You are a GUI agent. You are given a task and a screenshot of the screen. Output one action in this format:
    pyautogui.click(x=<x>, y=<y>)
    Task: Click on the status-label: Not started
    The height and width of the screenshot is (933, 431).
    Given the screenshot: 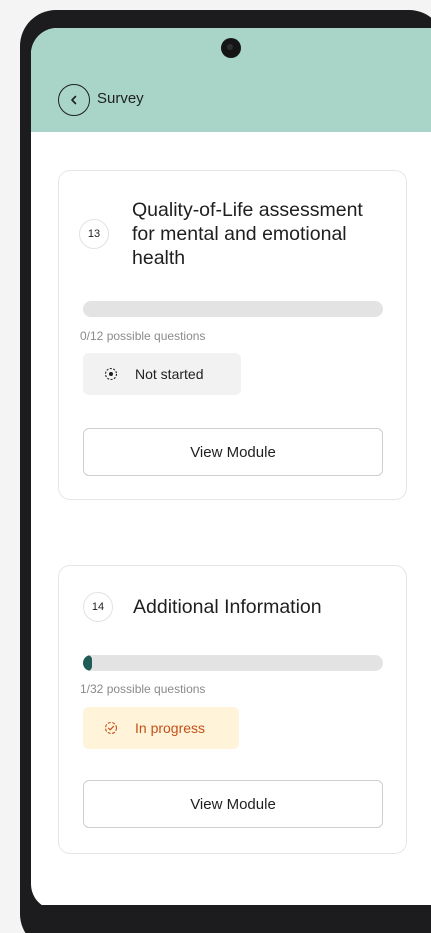 What is the action you would take?
    pyautogui.click(x=169, y=374)
    